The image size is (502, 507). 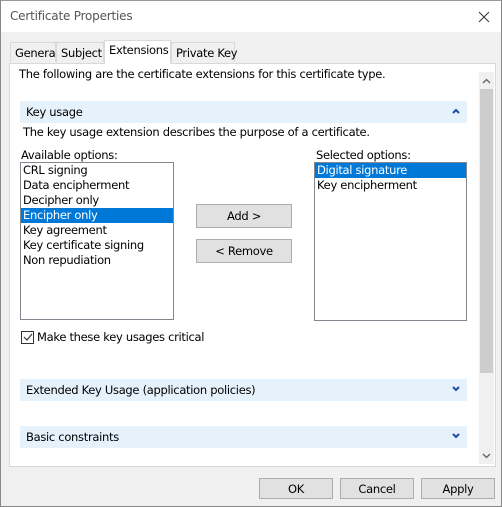 I want to click on close-icon, so click(x=484, y=16).